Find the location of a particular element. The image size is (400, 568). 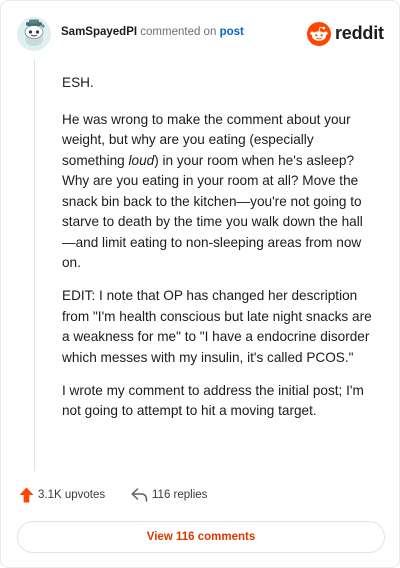

comment-paragraph-1: ESH. is located at coordinates (78, 82).